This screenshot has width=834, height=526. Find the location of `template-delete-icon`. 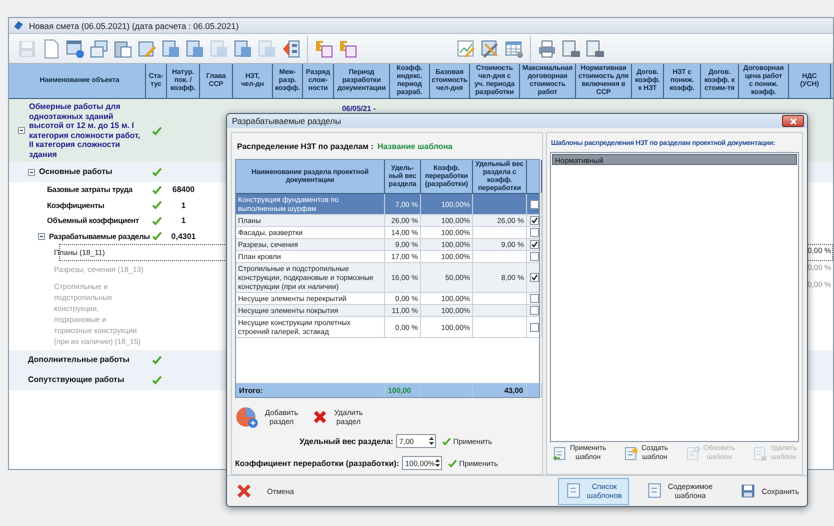

template-delete-icon is located at coordinates (760, 454).